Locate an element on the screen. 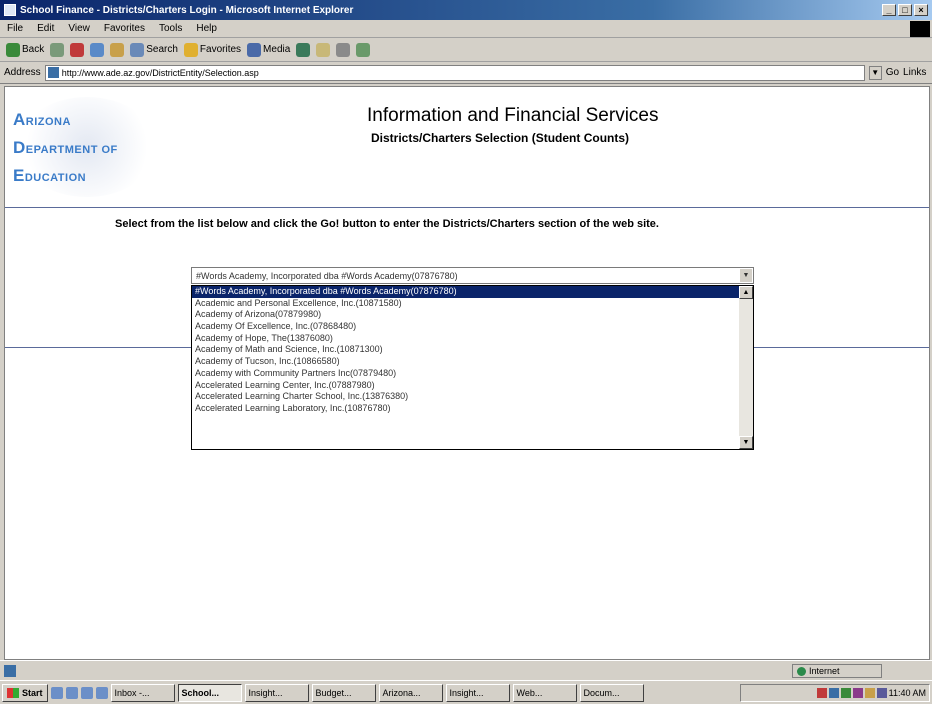  scroll-up-icon: ▲ is located at coordinates (746, 292).